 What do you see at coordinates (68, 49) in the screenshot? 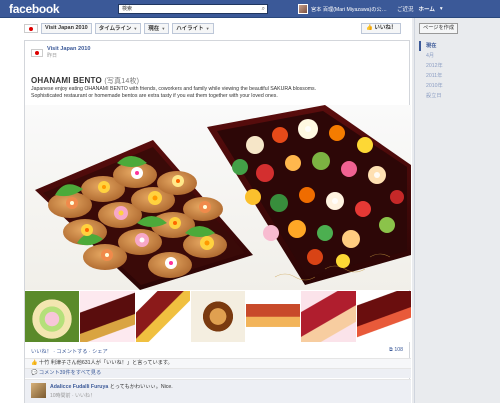
I see `poster-name: Visit Japan 2010` at bounding box center [68, 49].